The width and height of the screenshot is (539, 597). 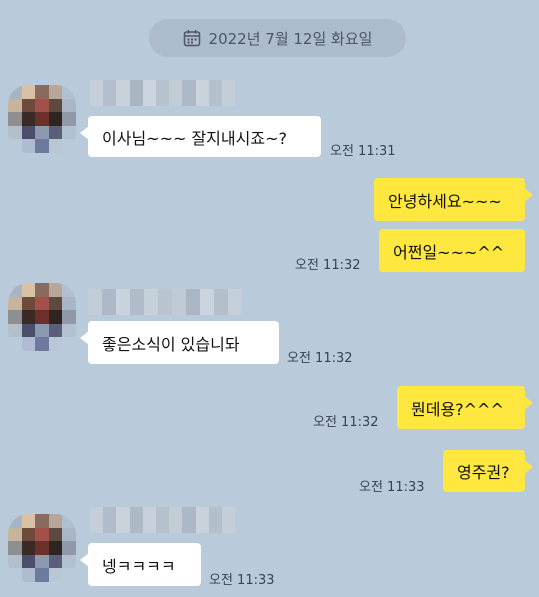 I want to click on message-text: 뭔데용?^^^, so click(x=457, y=409).